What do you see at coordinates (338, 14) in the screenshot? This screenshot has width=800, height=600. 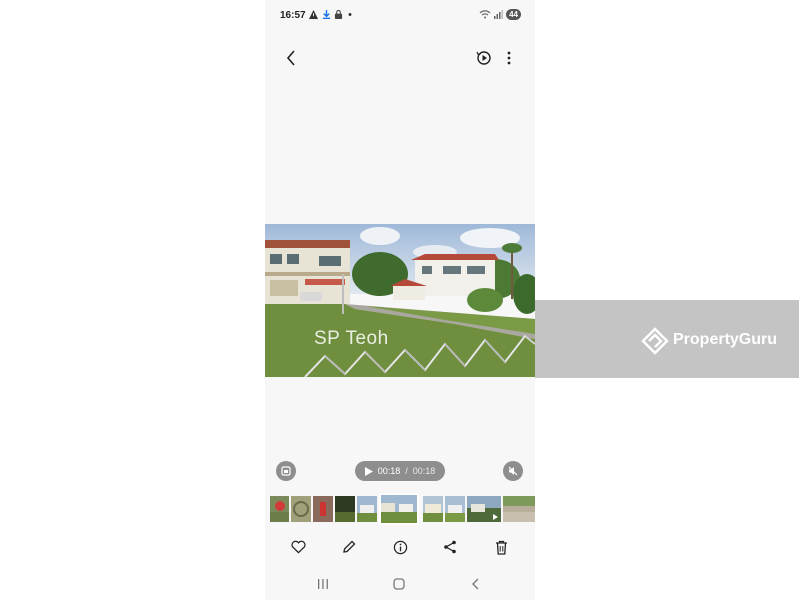 I see `lock-icon` at bounding box center [338, 14].